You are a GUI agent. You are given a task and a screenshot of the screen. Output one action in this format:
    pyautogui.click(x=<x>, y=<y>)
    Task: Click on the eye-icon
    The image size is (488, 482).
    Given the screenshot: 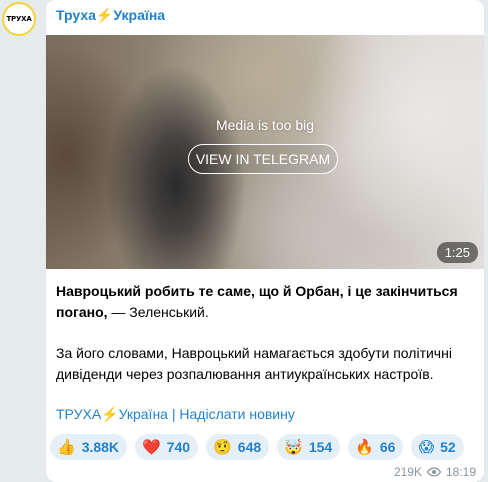 What is the action you would take?
    pyautogui.click(x=433, y=472)
    